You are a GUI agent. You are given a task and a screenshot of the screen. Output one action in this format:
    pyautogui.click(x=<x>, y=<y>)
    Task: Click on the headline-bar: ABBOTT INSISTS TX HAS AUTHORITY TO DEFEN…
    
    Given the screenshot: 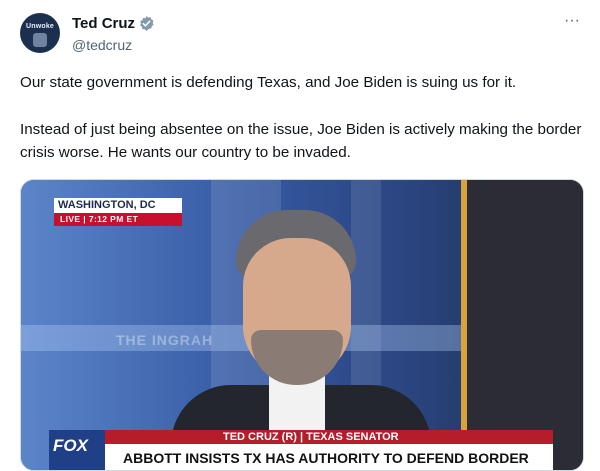 What is the action you would take?
    pyautogui.click(x=329, y=457)
    